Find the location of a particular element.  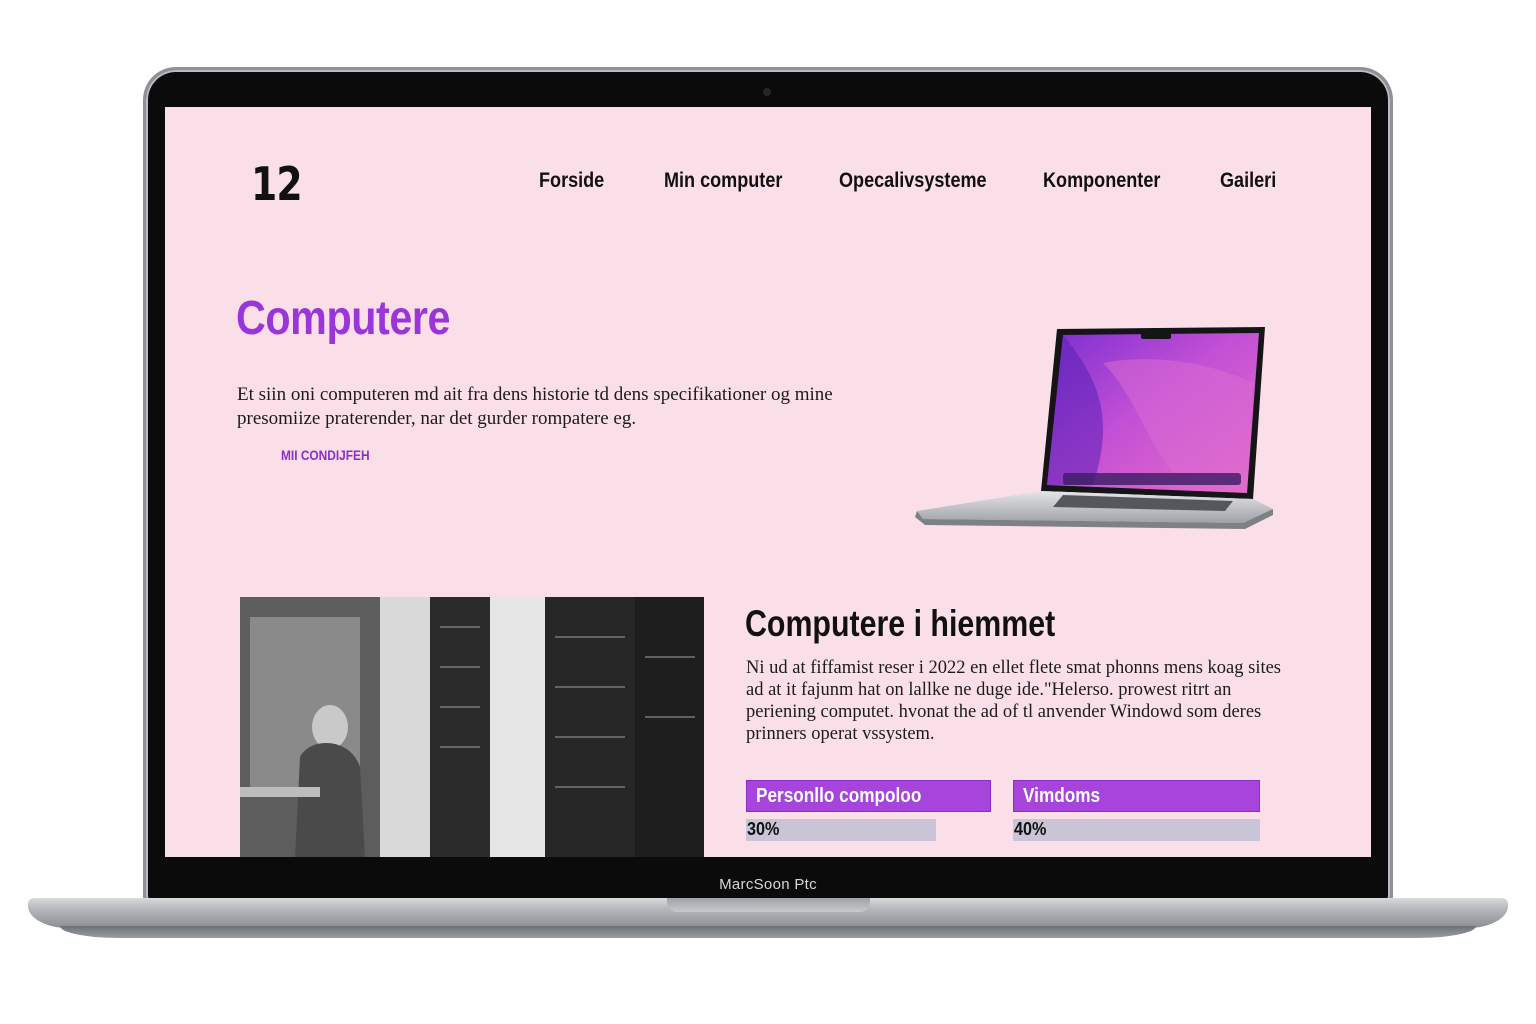

laptop-illustration is located at coordinates (1094, 428).